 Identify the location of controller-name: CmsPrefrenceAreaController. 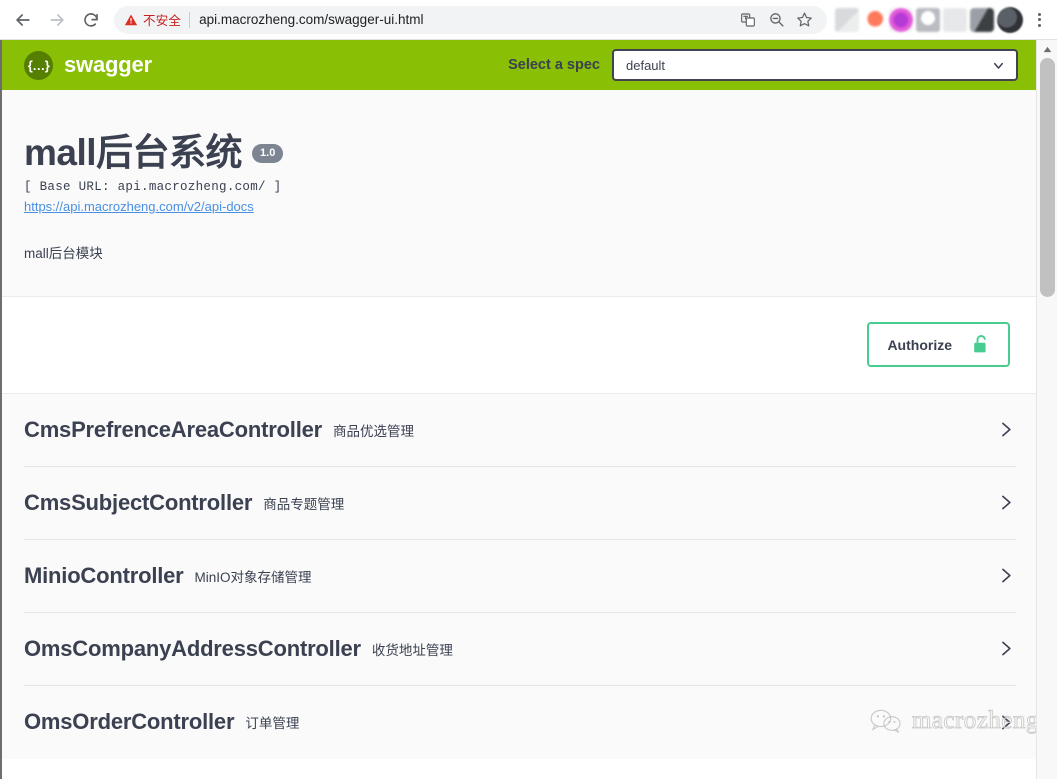
(173, 429).